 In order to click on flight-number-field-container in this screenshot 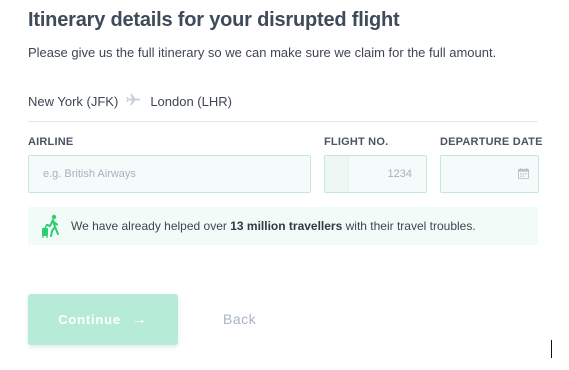, I will do `click(375, 174)`.